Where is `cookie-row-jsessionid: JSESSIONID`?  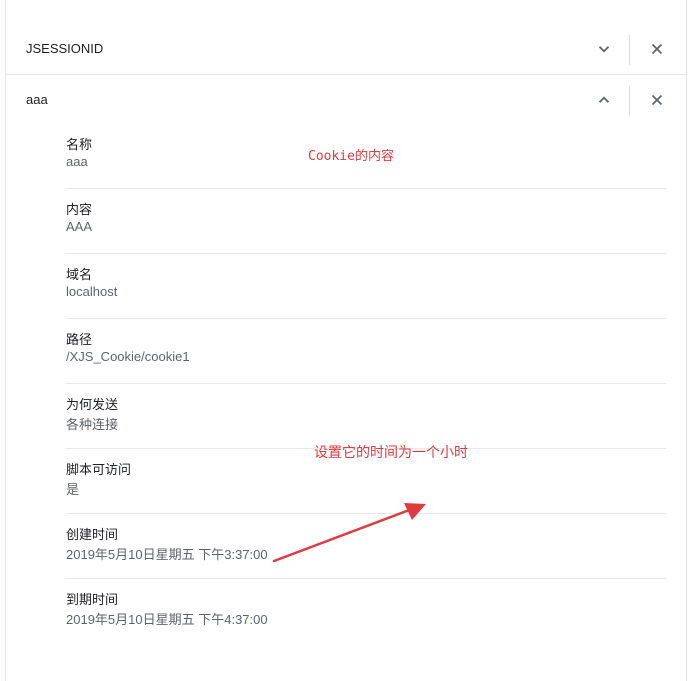 cookie-row-jsessionid: JSESSIONID is located at coordinates (346, 49).